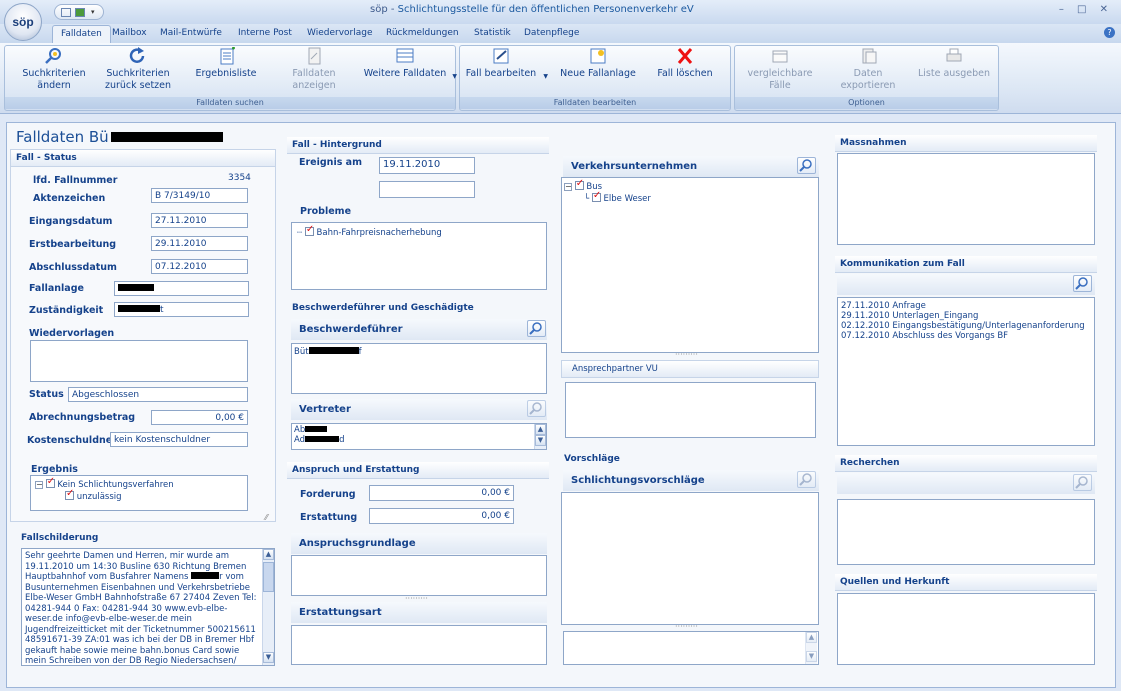  What do you see at coordinates (690, 558) in the screenshot?
I see `schlichtungsvorschlaege-list` at bounding box center [690, 558].